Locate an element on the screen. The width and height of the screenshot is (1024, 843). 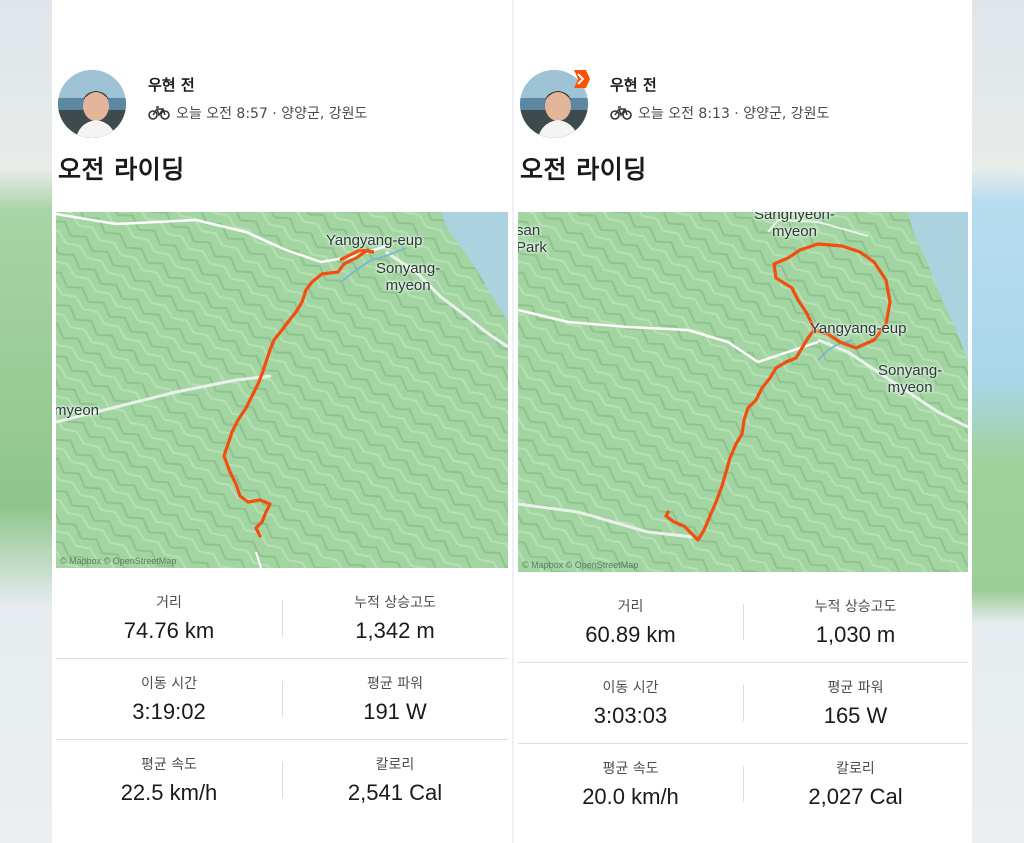
stats-row: 평균 속도 20.0 km/h 칼로리 2,027 Cal is located at coordinates (743, 784).